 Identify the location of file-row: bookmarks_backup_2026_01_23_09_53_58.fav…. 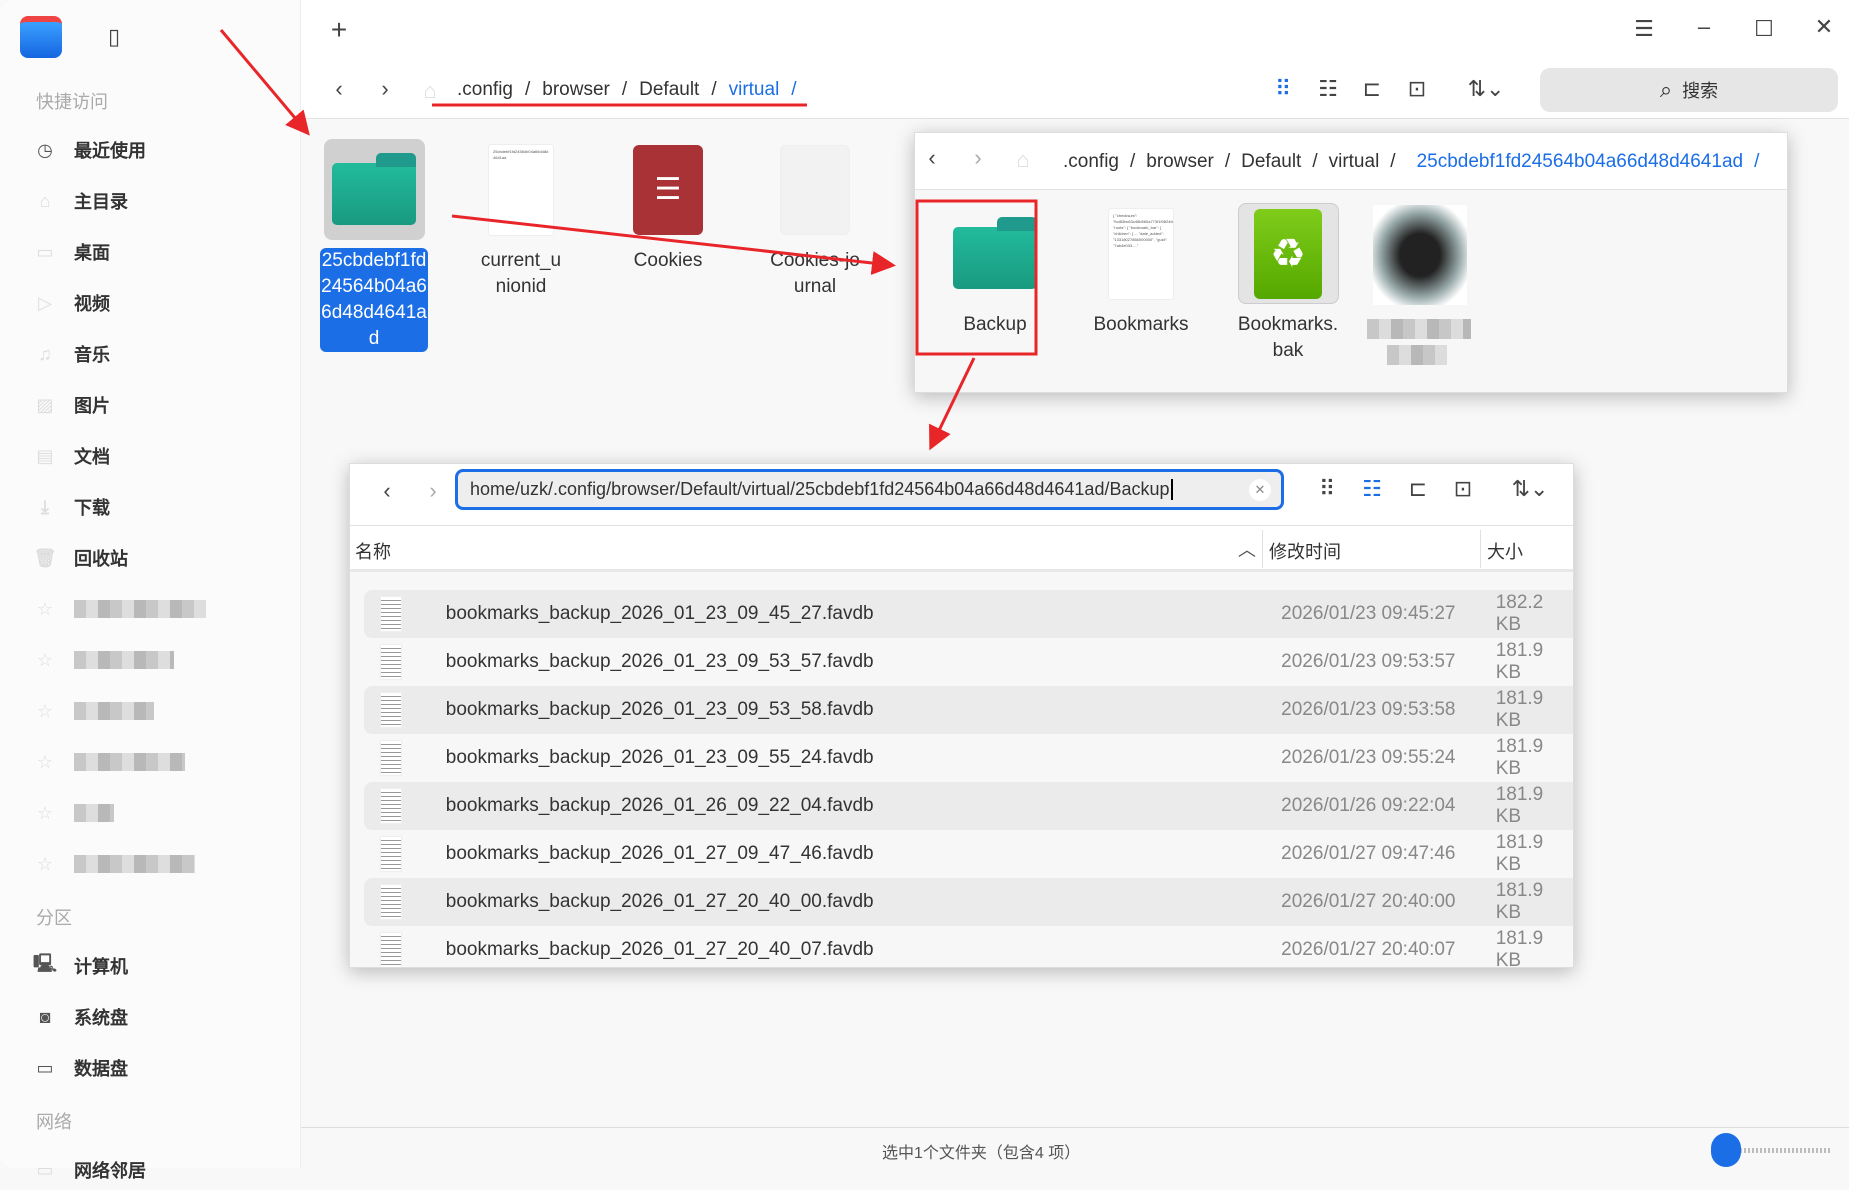
(968, 710).